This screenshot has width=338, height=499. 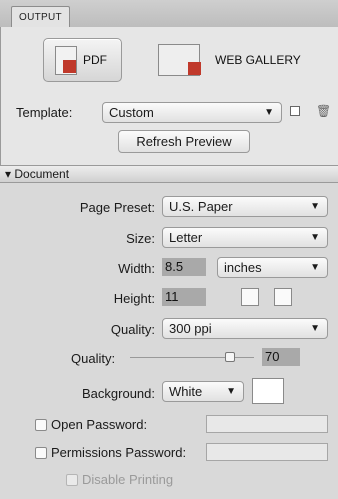 What do you see at coordinates (281, 357) in the screenshot?
I see `quality-slider-value: 70` at bounding box center [281, 357].